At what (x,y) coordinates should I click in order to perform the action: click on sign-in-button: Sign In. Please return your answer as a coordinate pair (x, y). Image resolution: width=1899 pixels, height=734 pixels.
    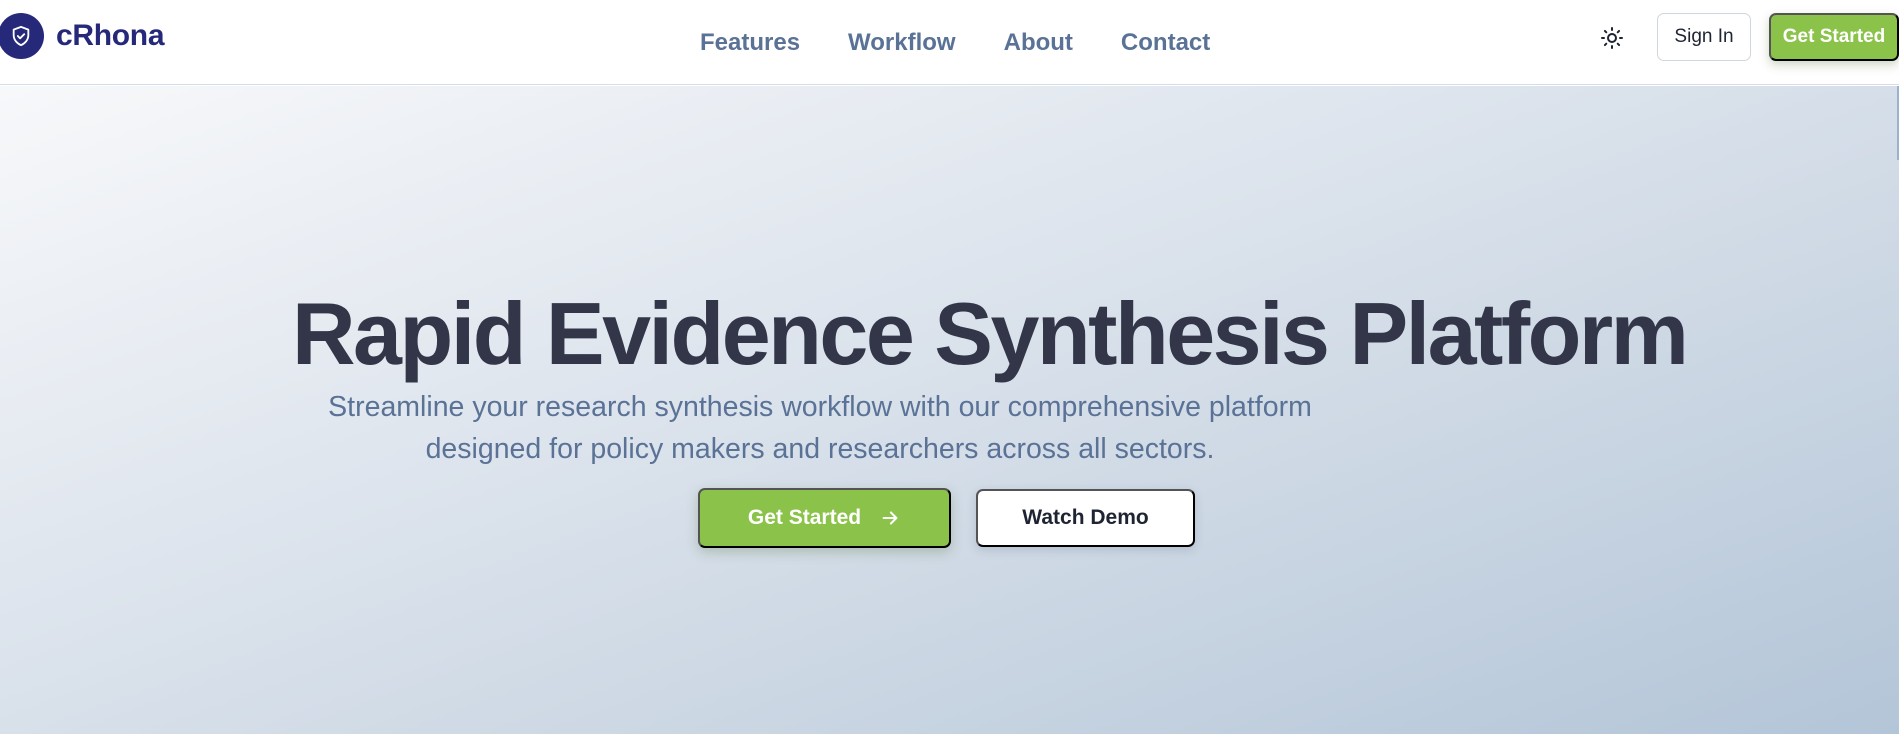
    Looking at the image, I should click on (1704, 37).